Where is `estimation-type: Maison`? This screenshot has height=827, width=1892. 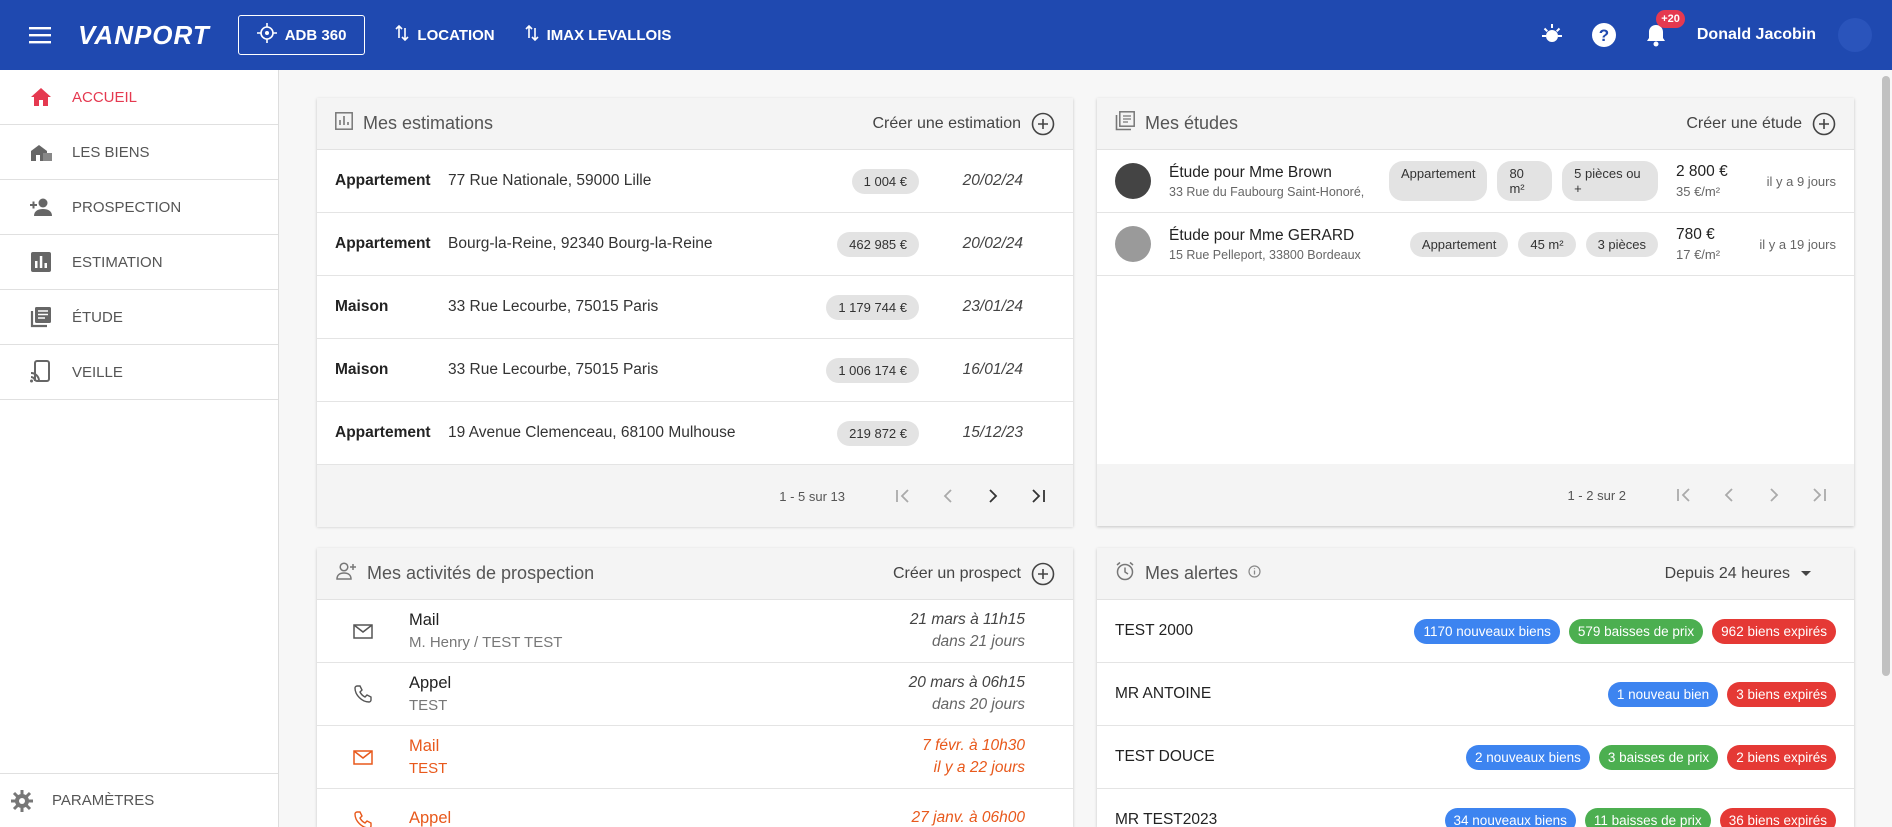
estimation-type: Maison is located at coordinates (362, 306).